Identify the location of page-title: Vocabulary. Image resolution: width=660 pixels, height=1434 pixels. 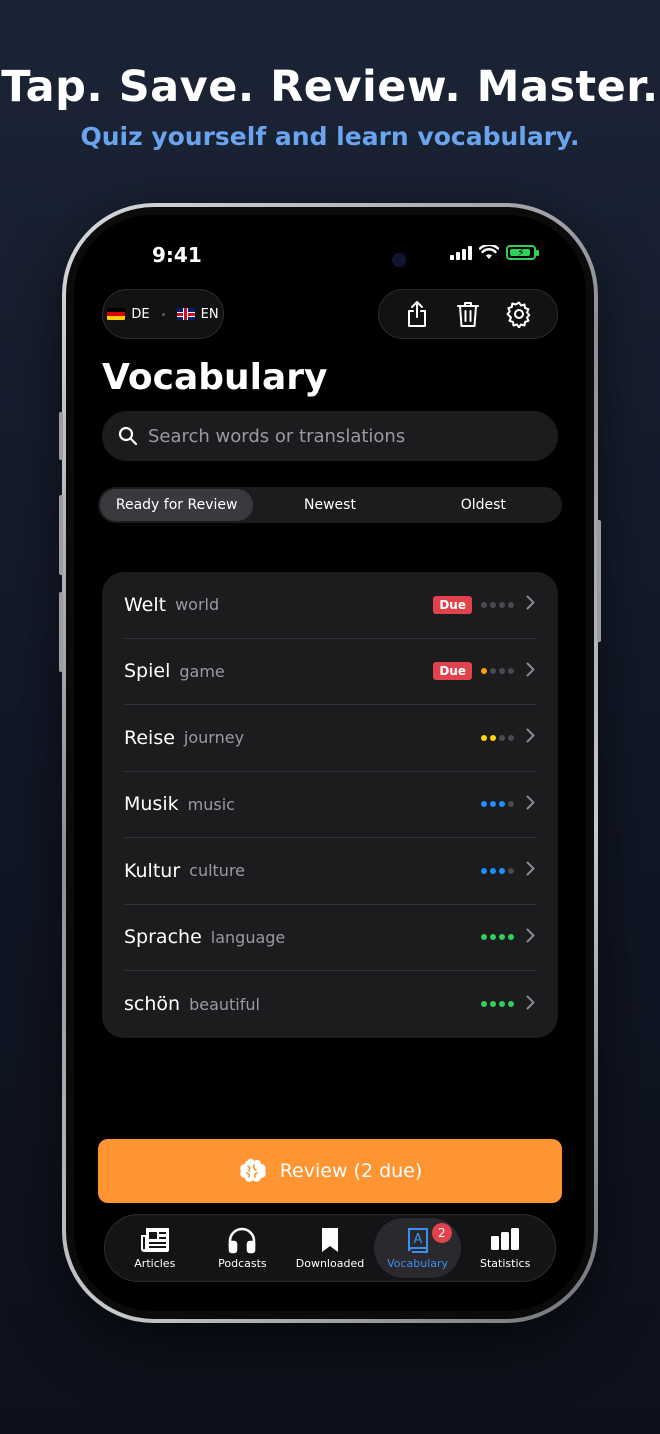
(215, 377).